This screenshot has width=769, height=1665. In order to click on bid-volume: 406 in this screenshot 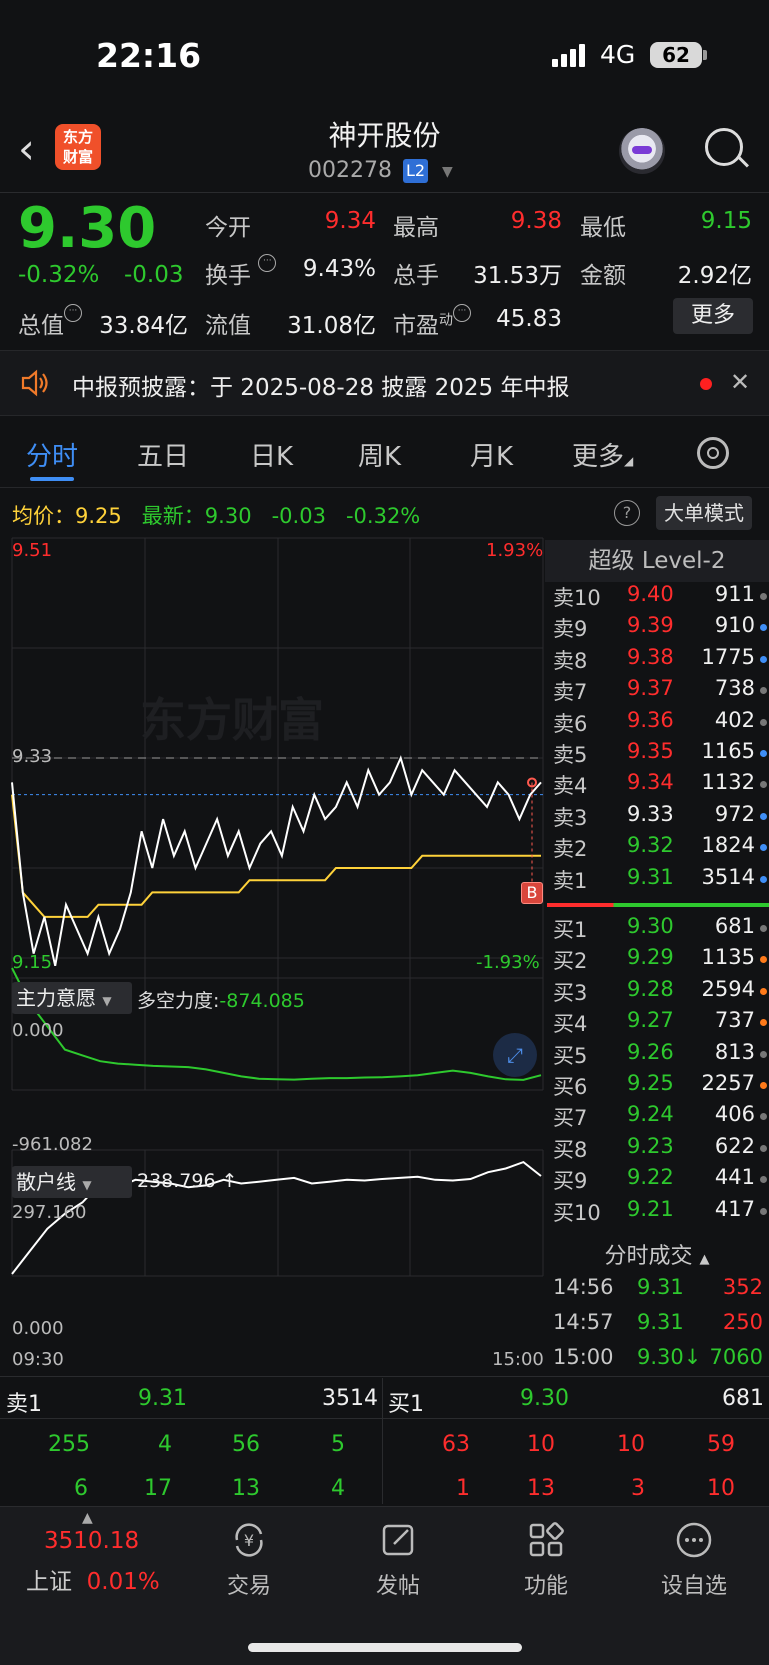, I will do `click(734, 1114)`.